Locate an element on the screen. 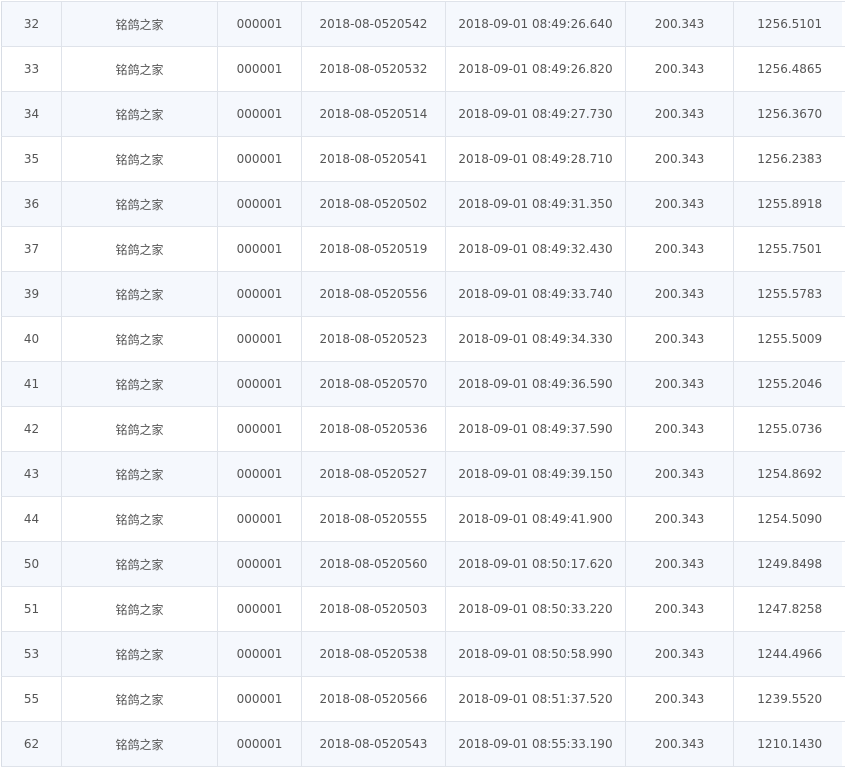  cell-arrival-time: 2018-09-01 08:49:27.730 is located at coordinates (535, 114).